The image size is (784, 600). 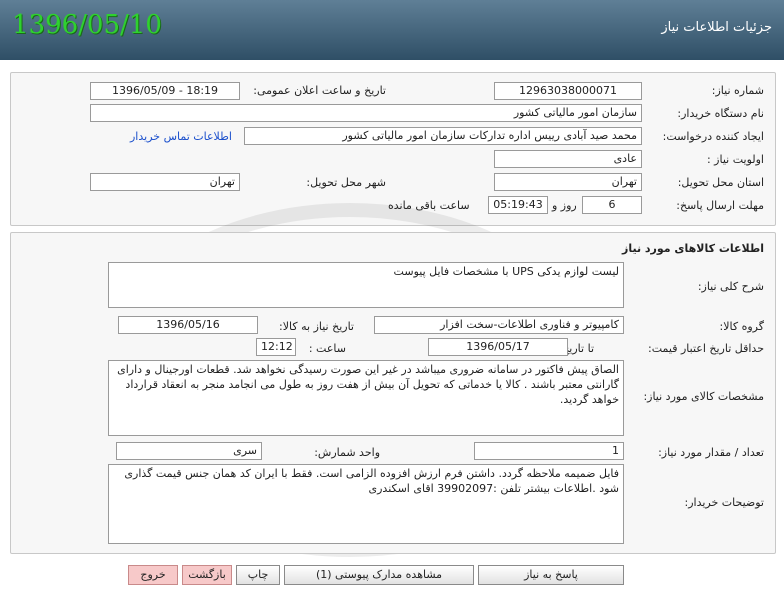 I want to click on validity-time-field: 12:12, so click(x=276, y=347).